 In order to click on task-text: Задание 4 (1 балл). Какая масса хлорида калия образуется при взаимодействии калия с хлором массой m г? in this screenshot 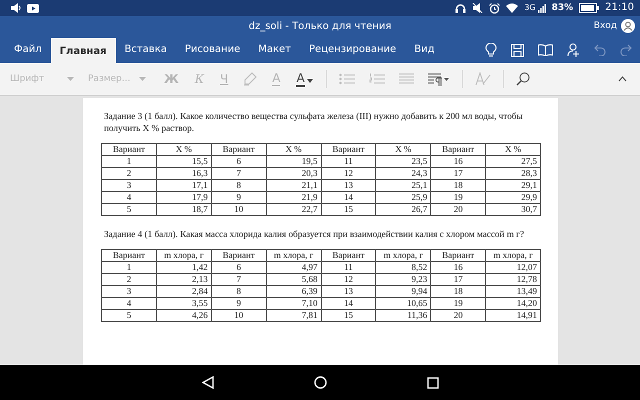, I will do `click(315, 234)`.